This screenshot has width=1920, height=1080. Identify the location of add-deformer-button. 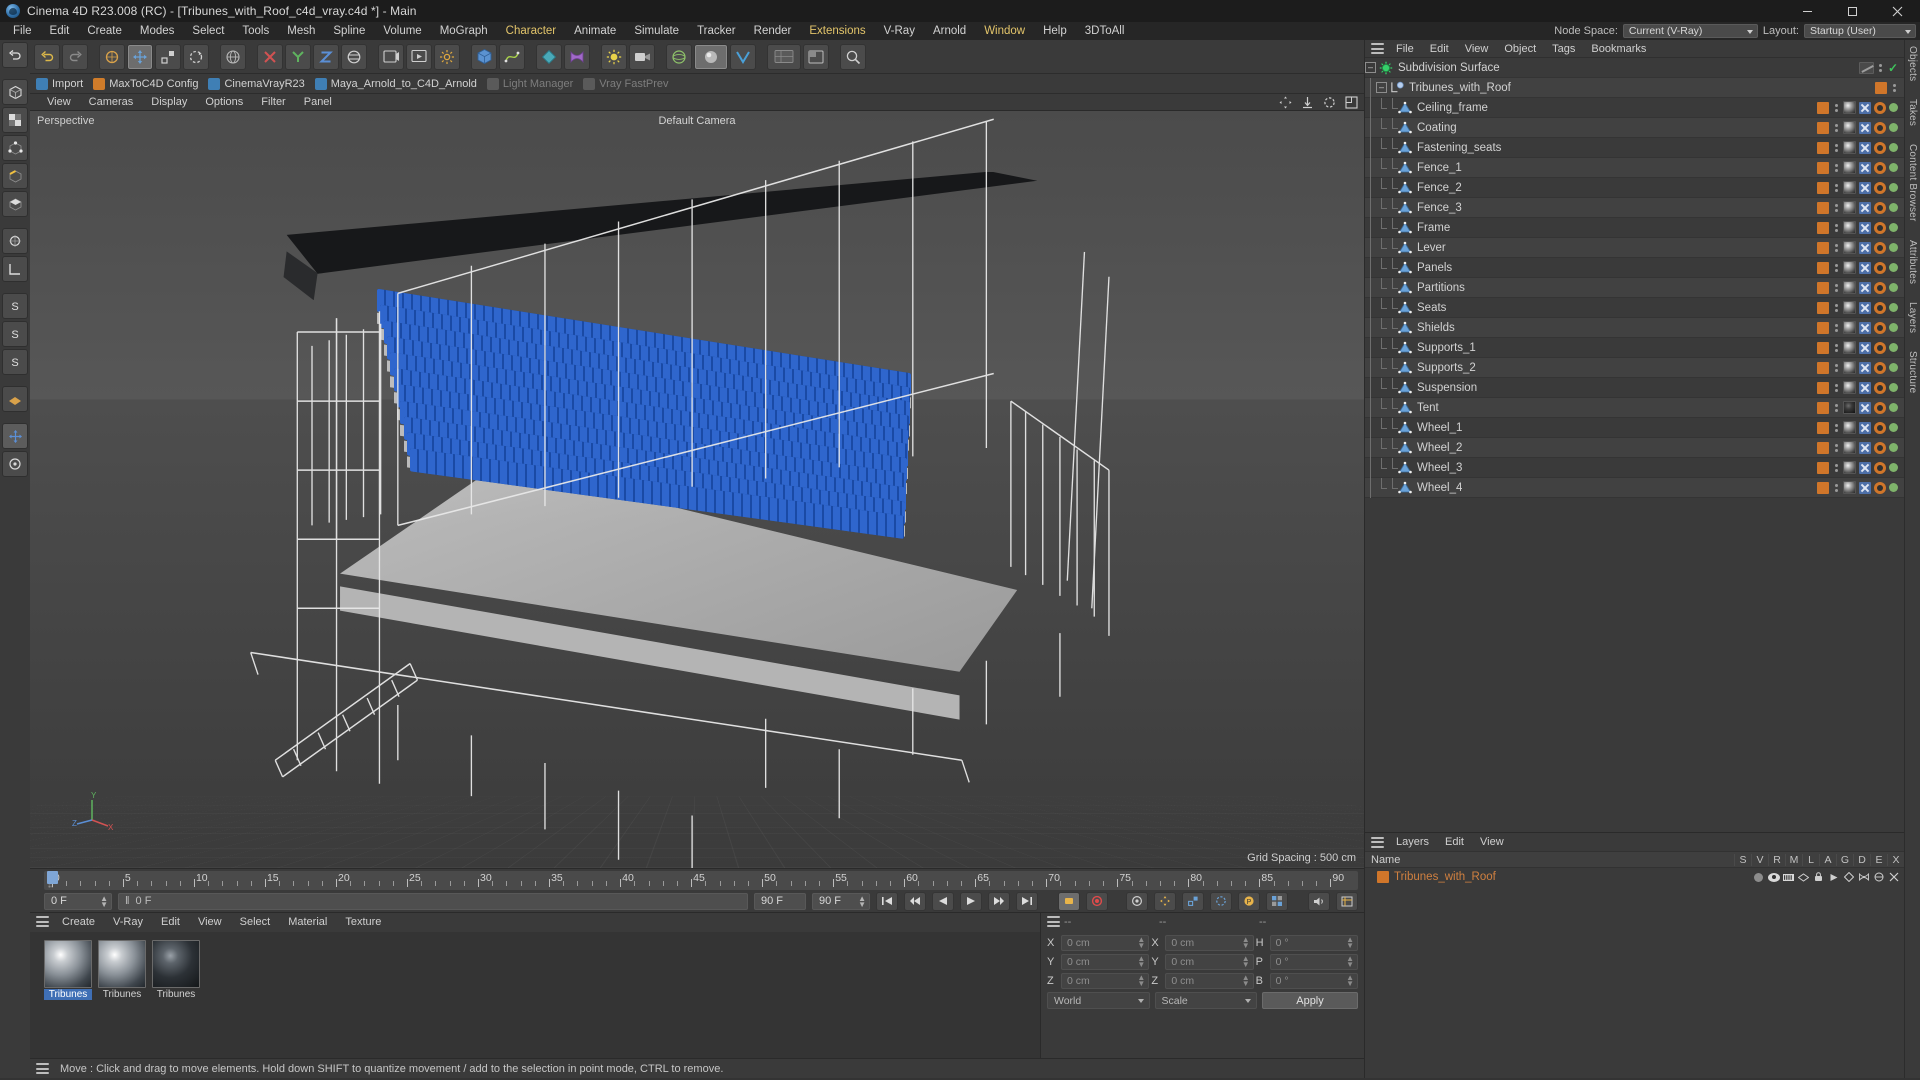
(577, 56).